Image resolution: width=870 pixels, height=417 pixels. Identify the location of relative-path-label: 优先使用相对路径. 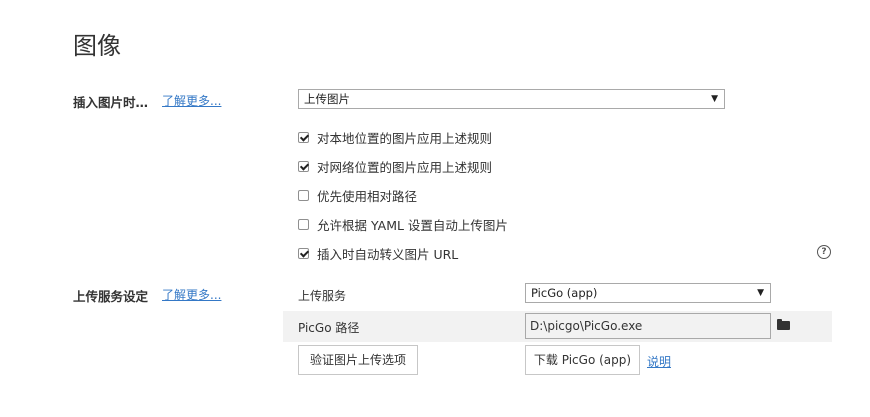
(367, 196).